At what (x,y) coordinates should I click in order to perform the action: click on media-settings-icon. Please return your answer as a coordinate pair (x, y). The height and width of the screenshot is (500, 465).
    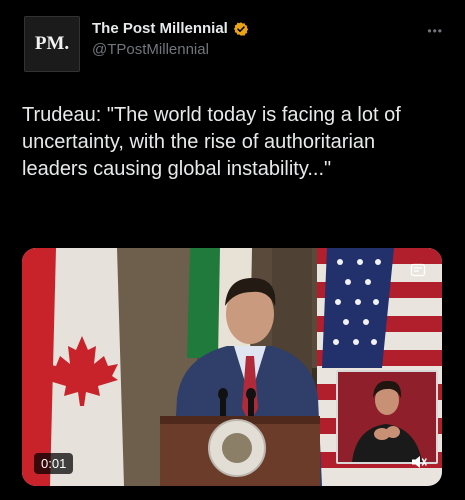
    Looking at the image, I should click on (418, 270).